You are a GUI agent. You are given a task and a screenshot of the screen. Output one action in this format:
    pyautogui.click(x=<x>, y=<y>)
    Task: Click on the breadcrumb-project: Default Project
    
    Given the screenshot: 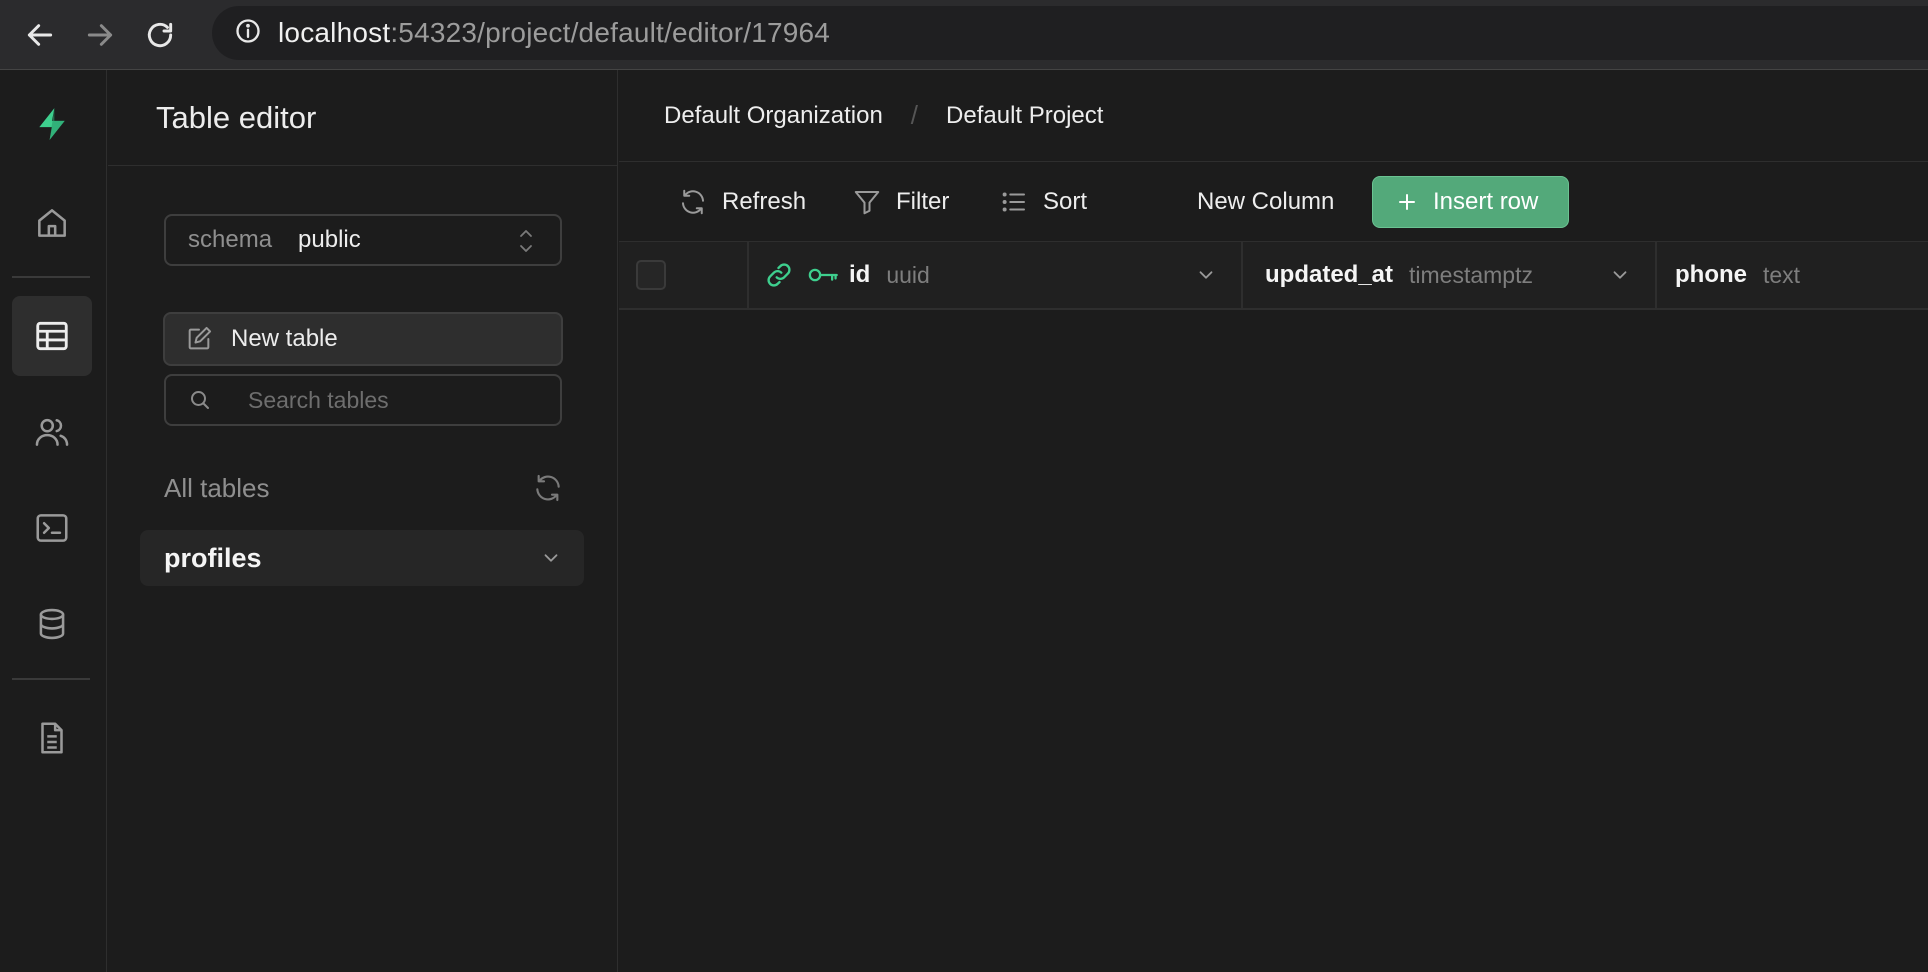 What is the action you would take?
    pyautogui.click(x=1024, y=116)
    